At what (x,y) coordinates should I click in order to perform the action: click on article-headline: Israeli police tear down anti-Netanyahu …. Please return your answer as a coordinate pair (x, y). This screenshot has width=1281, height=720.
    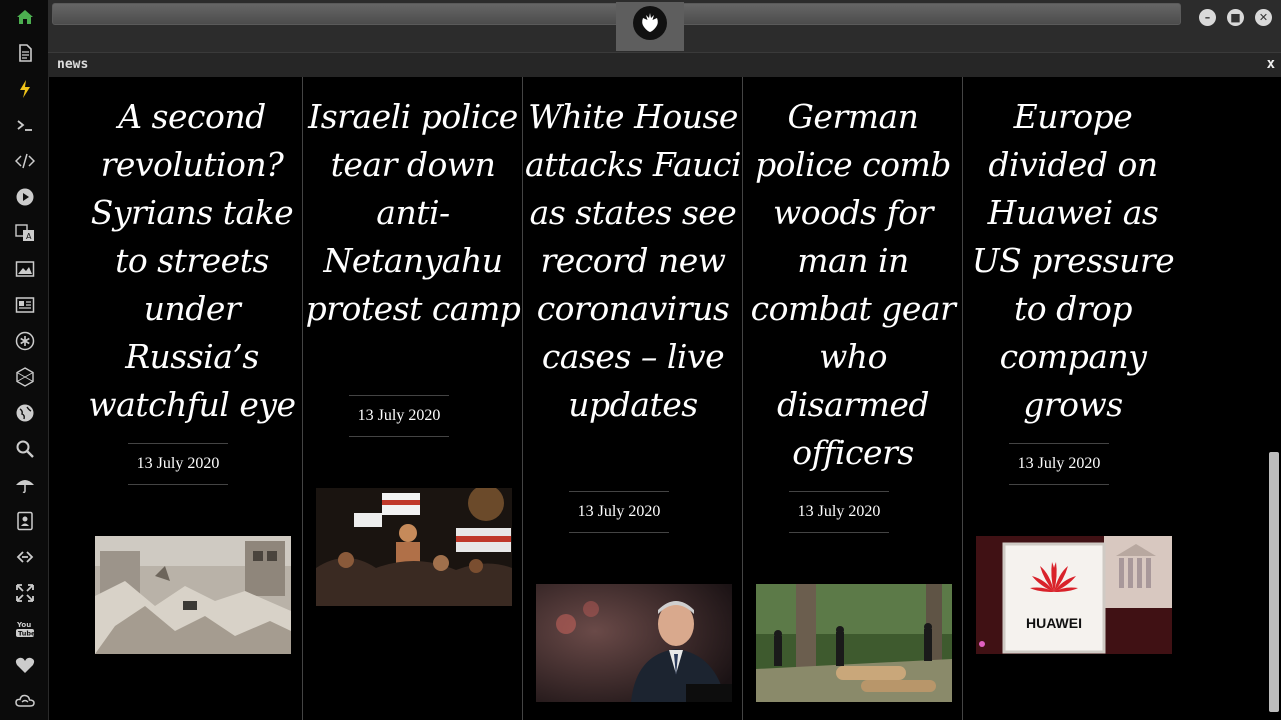
    Looking at the image, I should click on (413, 213).